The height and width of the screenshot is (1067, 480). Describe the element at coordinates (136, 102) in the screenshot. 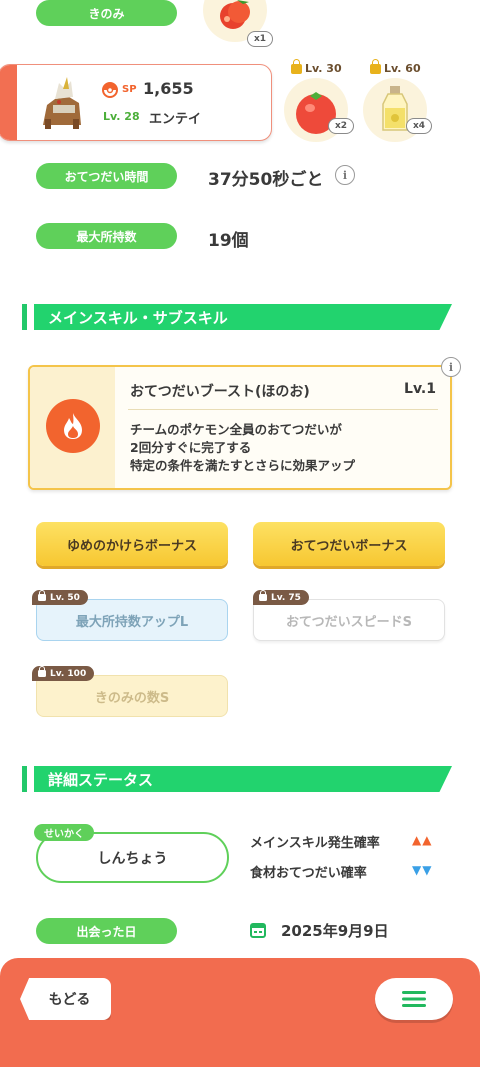

I see `pokemon-card: SP 1,655 Lv. 28 エンテイ` at that location.